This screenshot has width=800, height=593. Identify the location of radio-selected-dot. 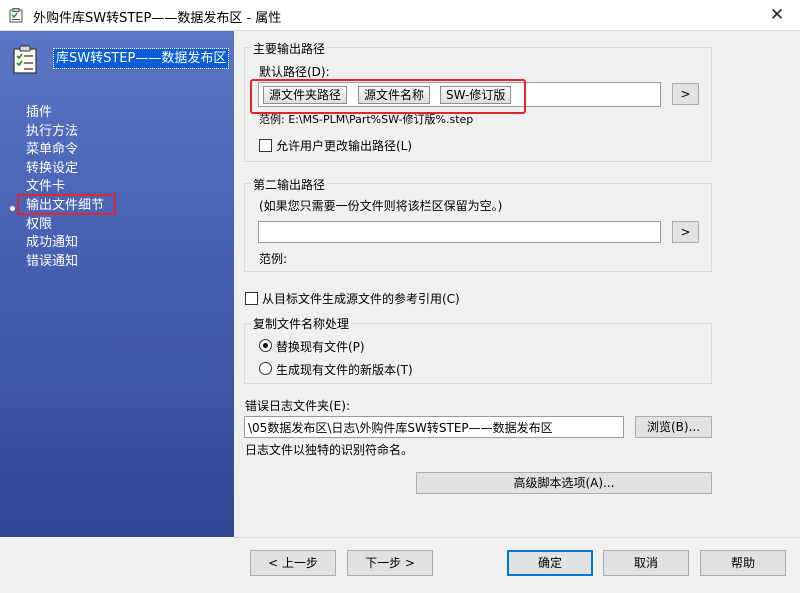
(265, 345).